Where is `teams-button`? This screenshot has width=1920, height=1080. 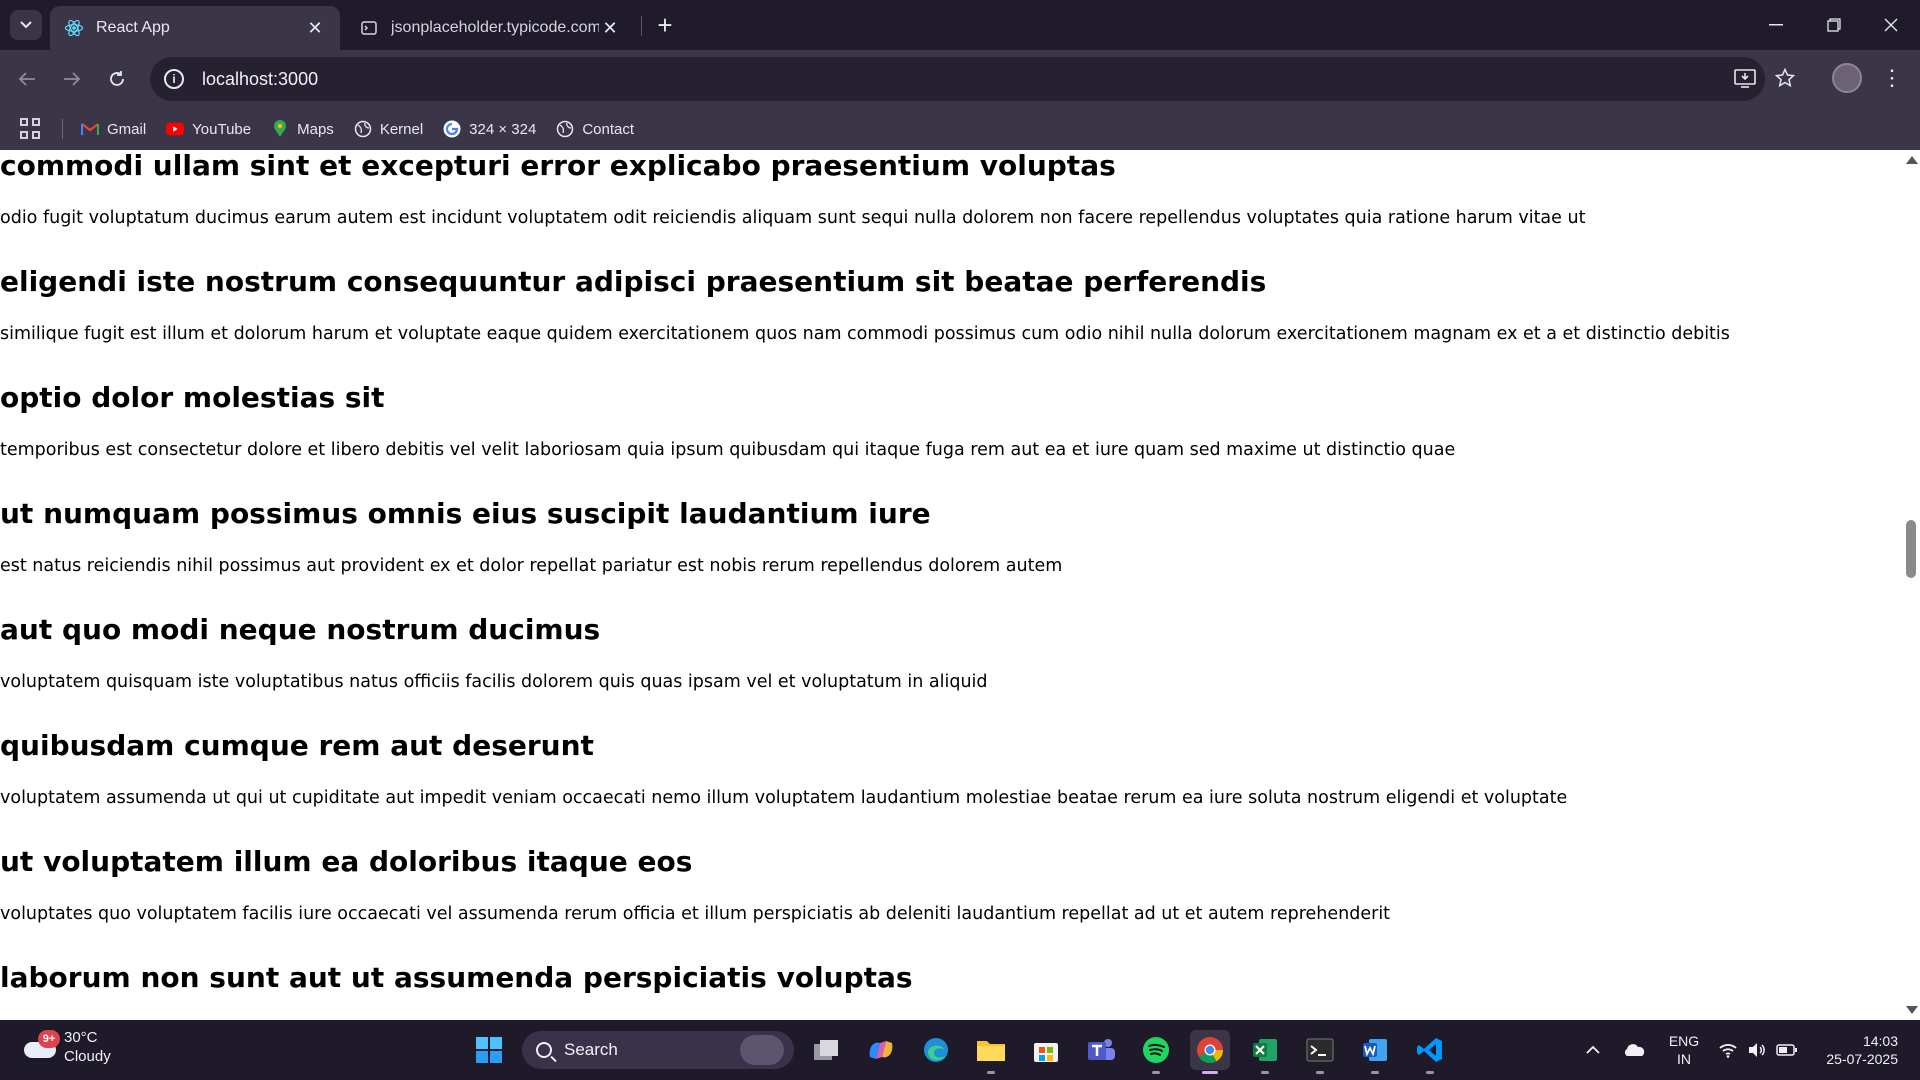 teams-button is located at coordinates (1101, 1050).